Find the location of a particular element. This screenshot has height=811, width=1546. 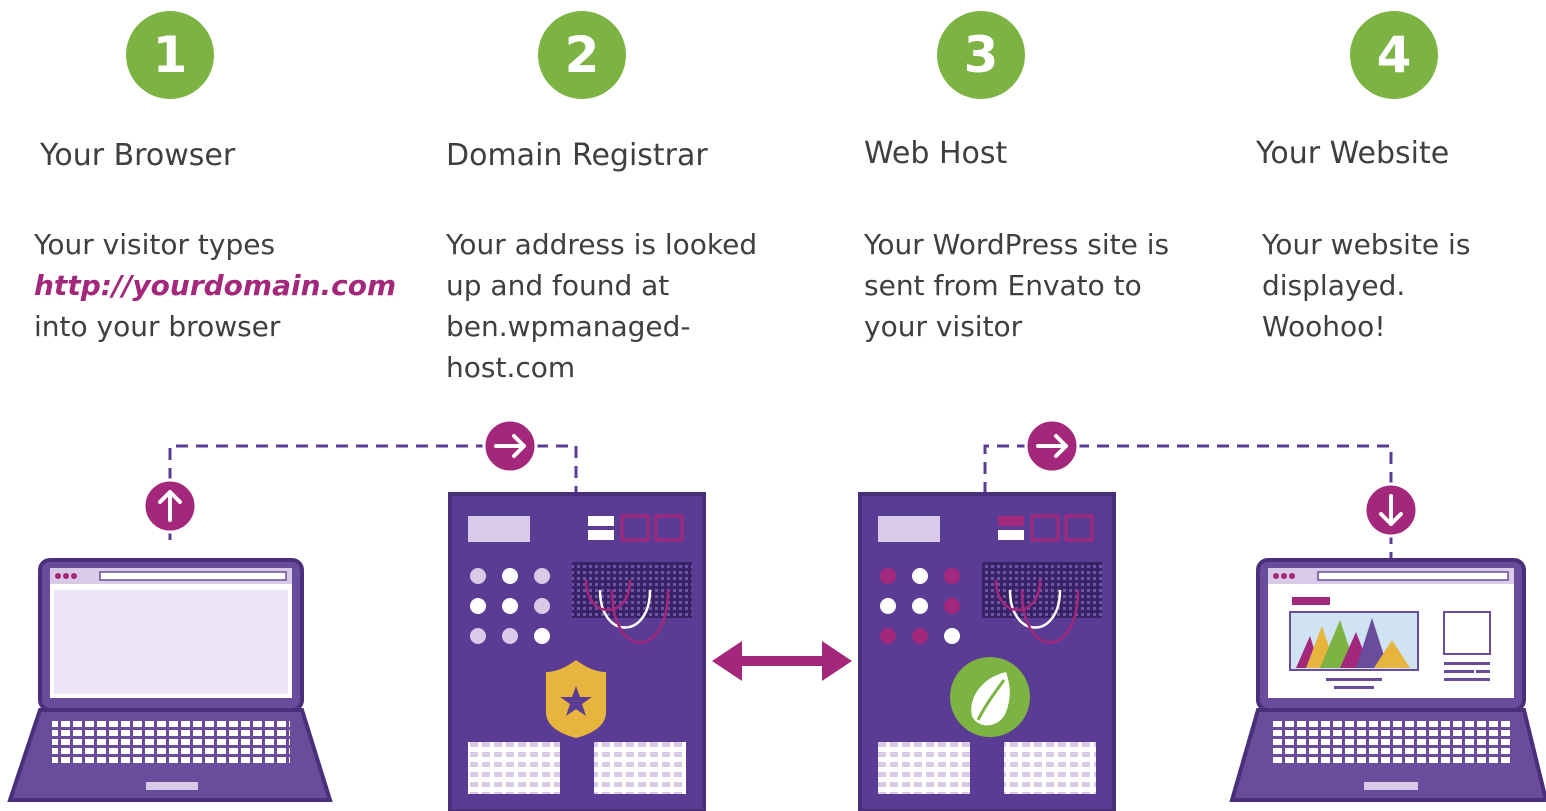

shield-star-icon is located at coordinates (576, 699).